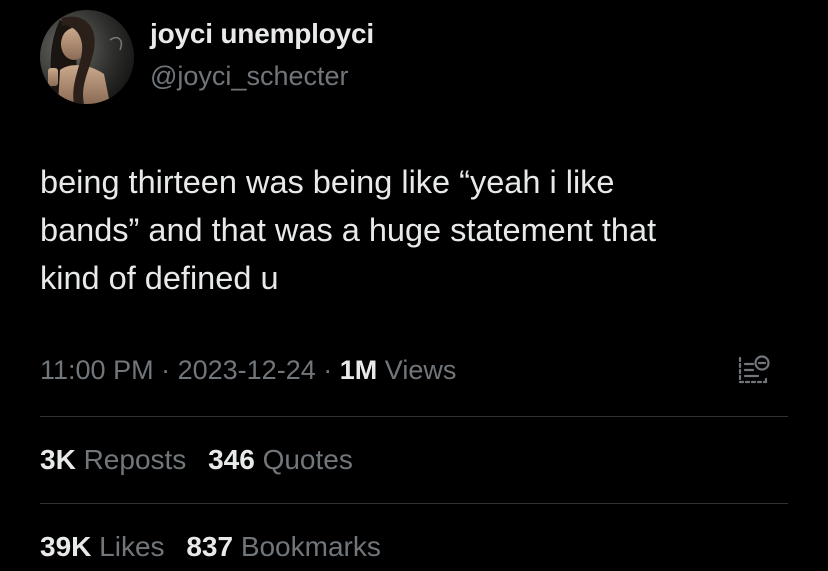 Image resolution: width=828 pixels, height=571 pixels. I want to click on tweet-line: kind of defined u, so click(159, 278).